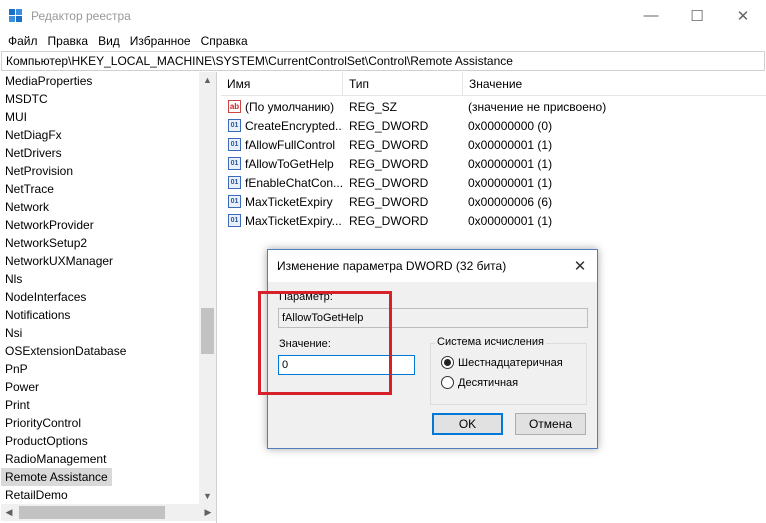  What do you see at coordinates (100, 225) in the screenshot?
I see `tree-item: NetworkProvider` at bounding box center [100, 225].